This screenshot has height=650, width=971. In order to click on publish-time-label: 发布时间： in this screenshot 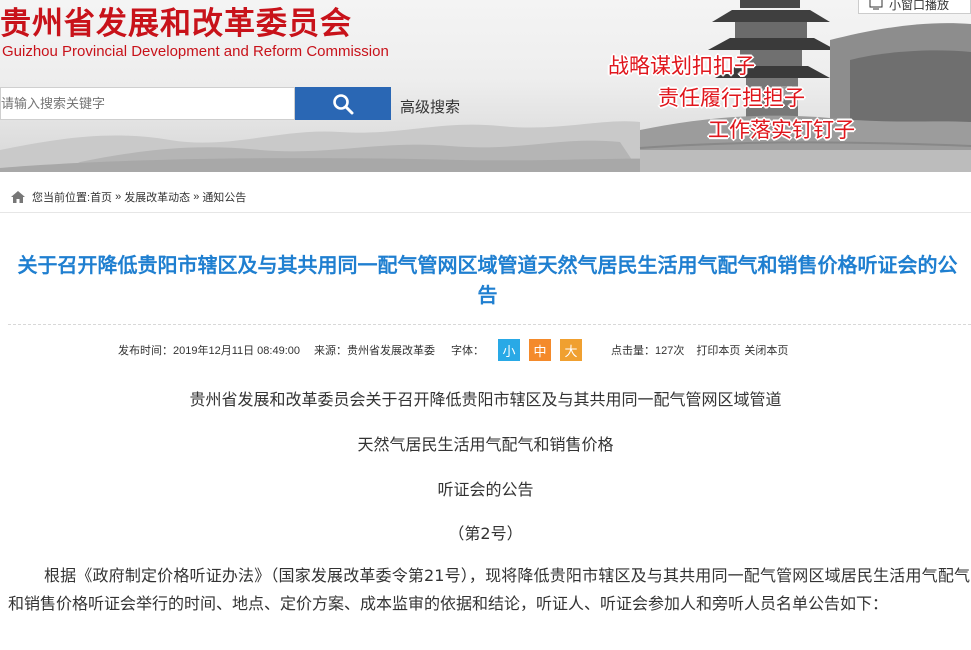, I will do `click(145, 351)`.